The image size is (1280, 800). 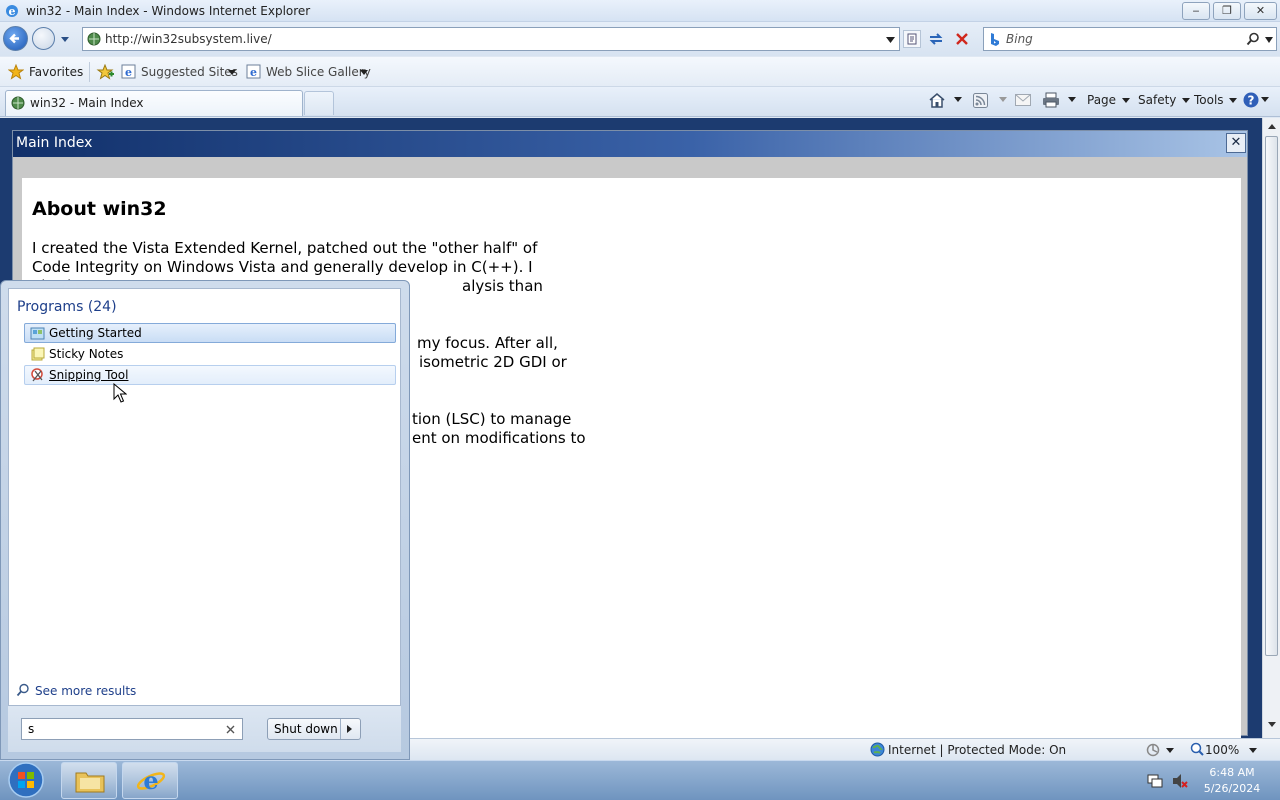 What do you see at coordinates (958, 99) in the screenshot?
I see `home-dropdown-icon` at bounding box center [958, 99].